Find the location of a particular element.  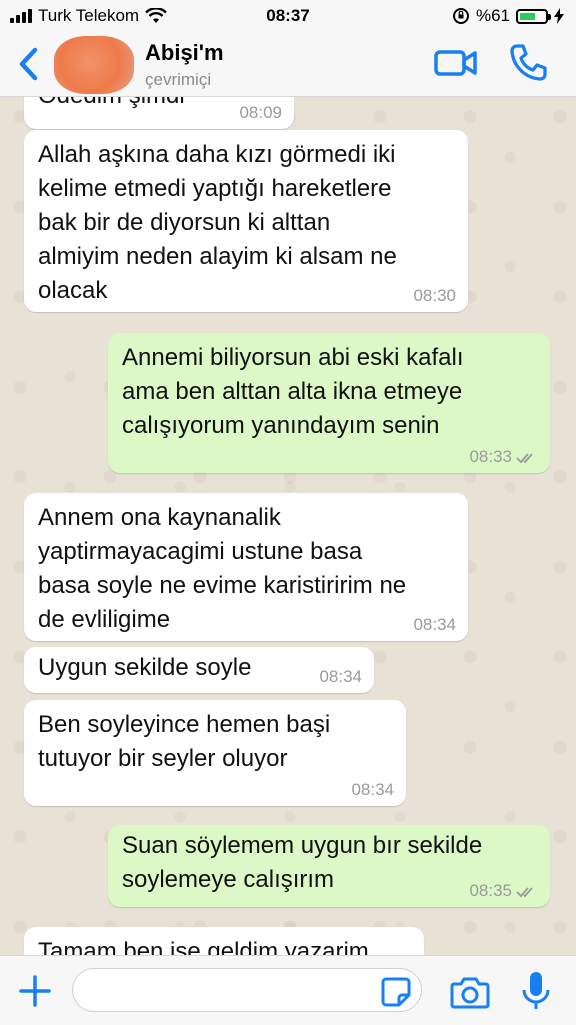

battery-icon is located at coordinates (533, 16).